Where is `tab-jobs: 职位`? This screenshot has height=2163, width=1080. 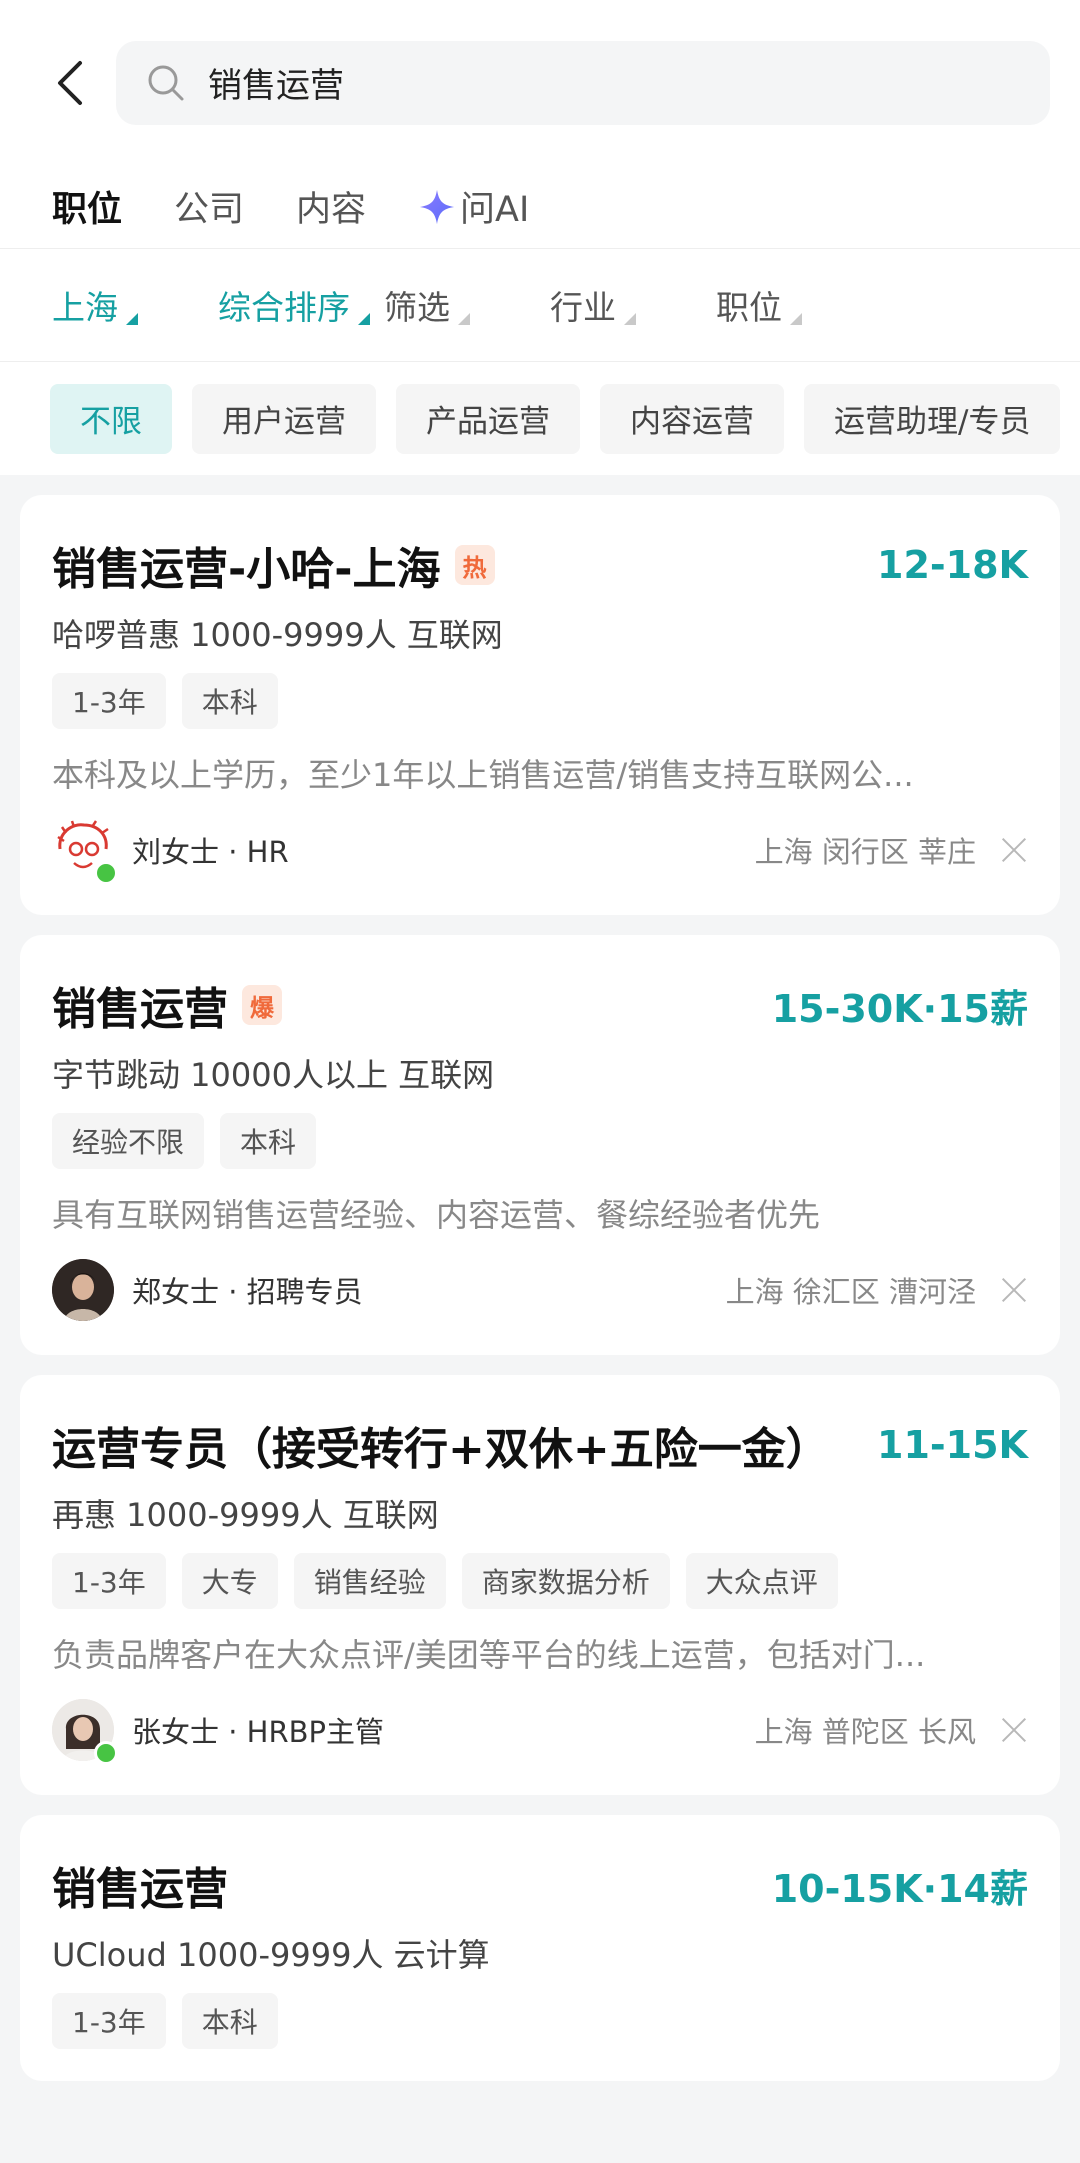
tab-jobs: 职位 is located at coordinates (87, 206).